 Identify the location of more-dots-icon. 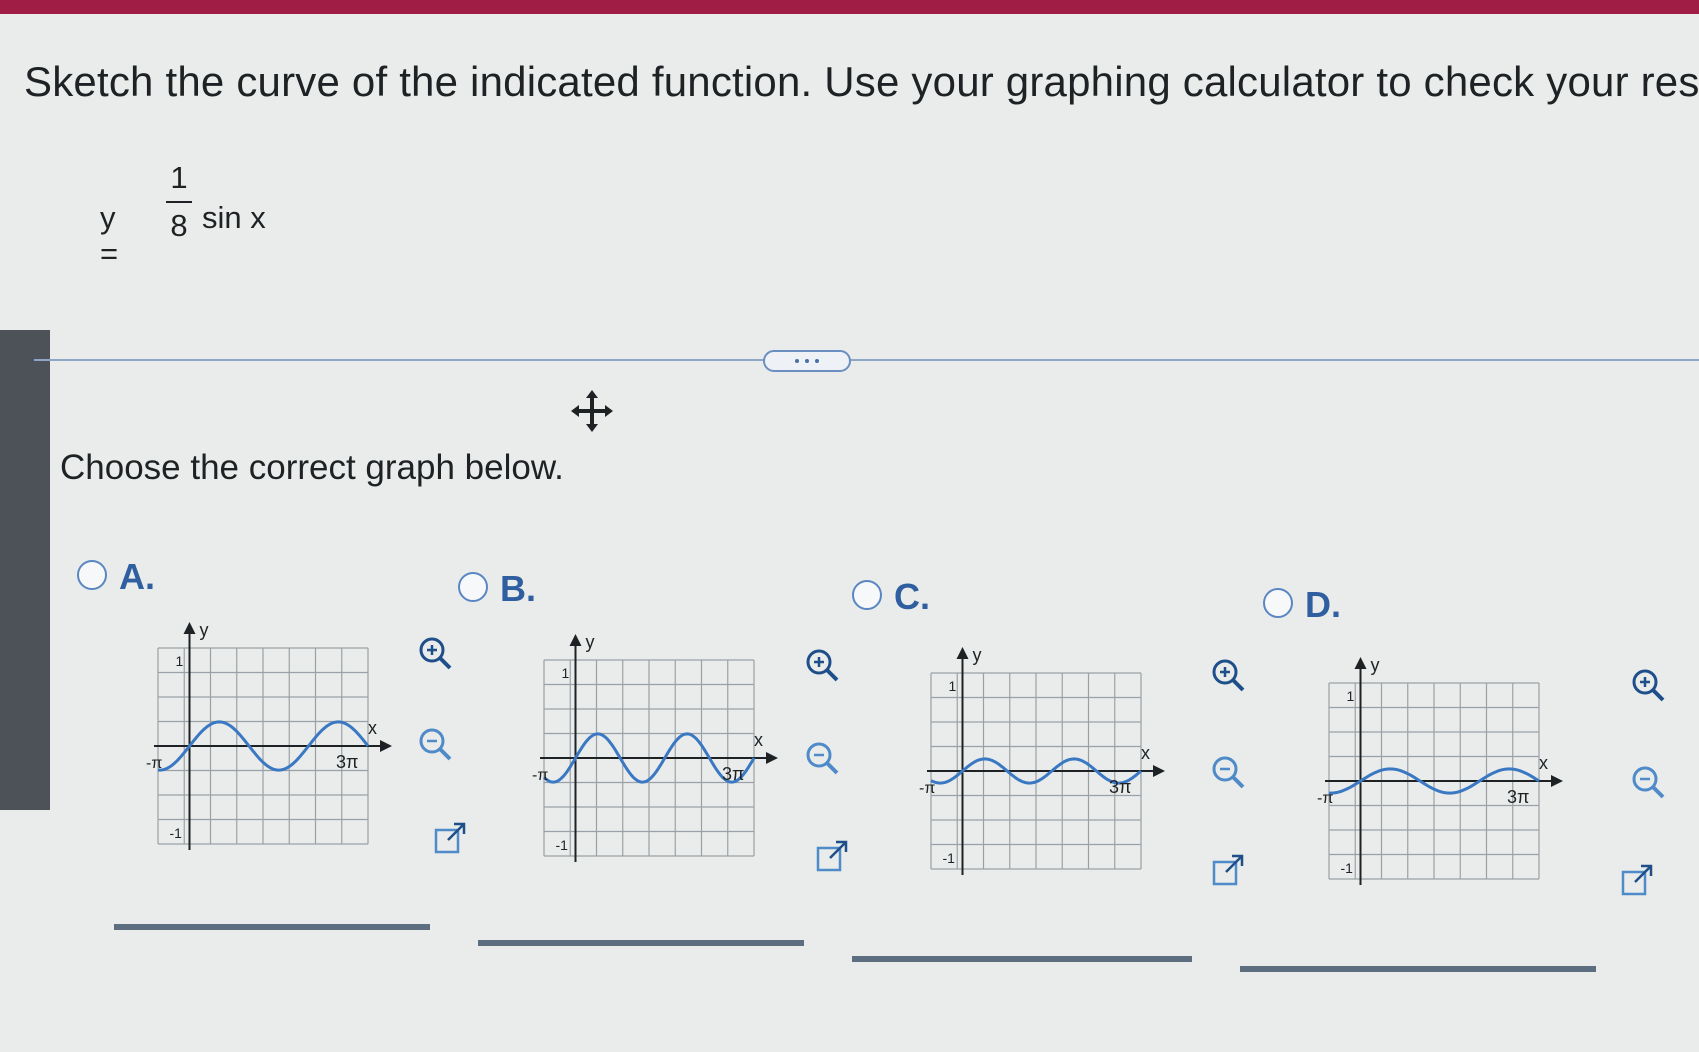
(807, 361).